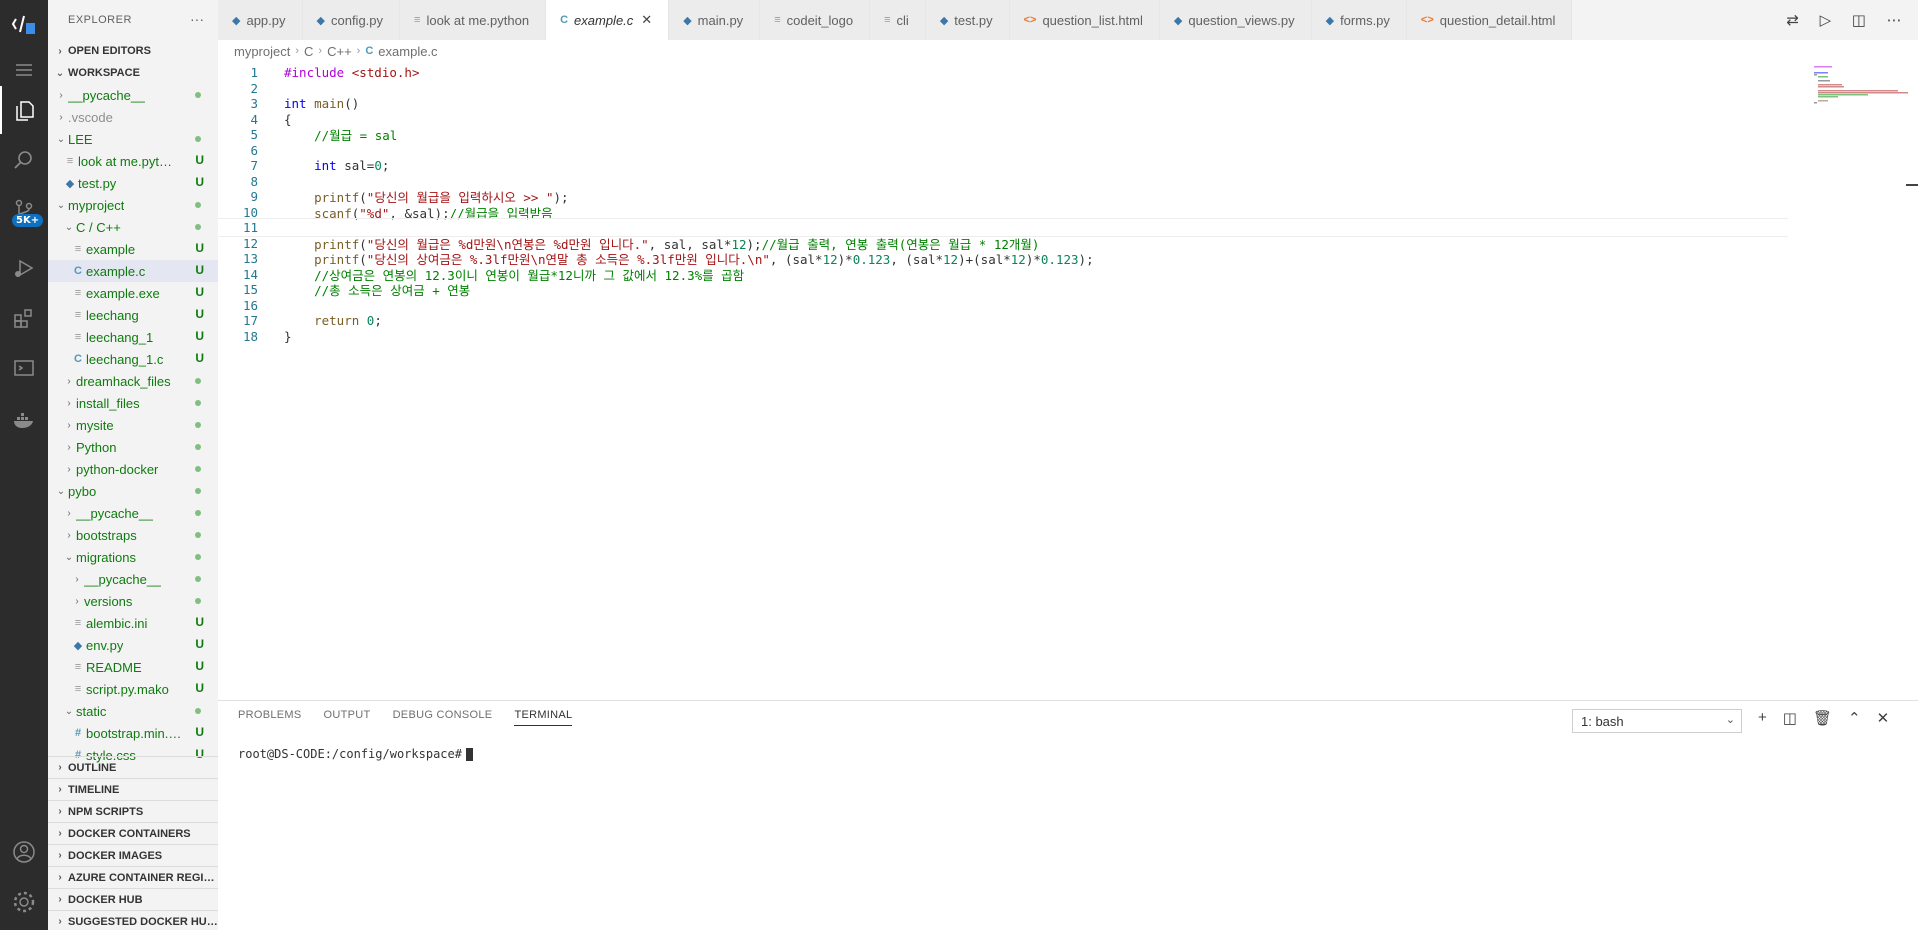 This screenshot has height=930, width=1918. What do you see at coordinates (133, 447) in the screenshot?
I see `tree-folder: › Python` at bounding box center [133, 447].